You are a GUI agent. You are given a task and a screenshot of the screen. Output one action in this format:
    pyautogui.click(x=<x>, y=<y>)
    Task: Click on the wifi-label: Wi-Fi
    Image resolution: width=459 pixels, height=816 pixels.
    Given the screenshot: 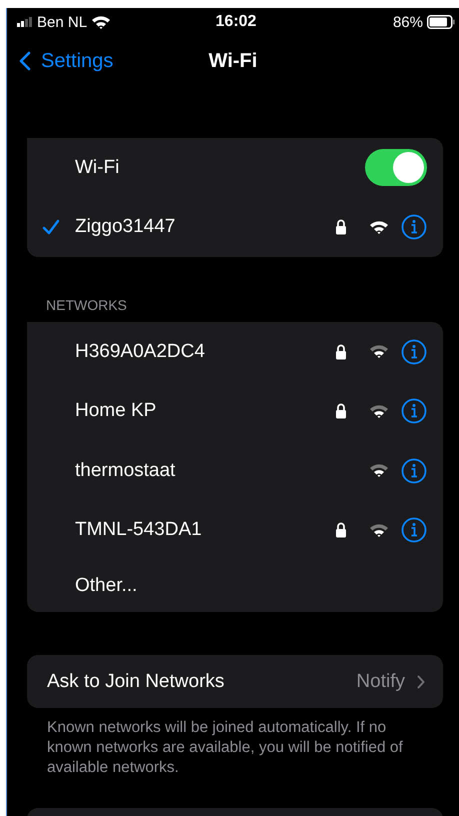 What is the action you would take?
    pyautogui.click(x=97, y=167)
    